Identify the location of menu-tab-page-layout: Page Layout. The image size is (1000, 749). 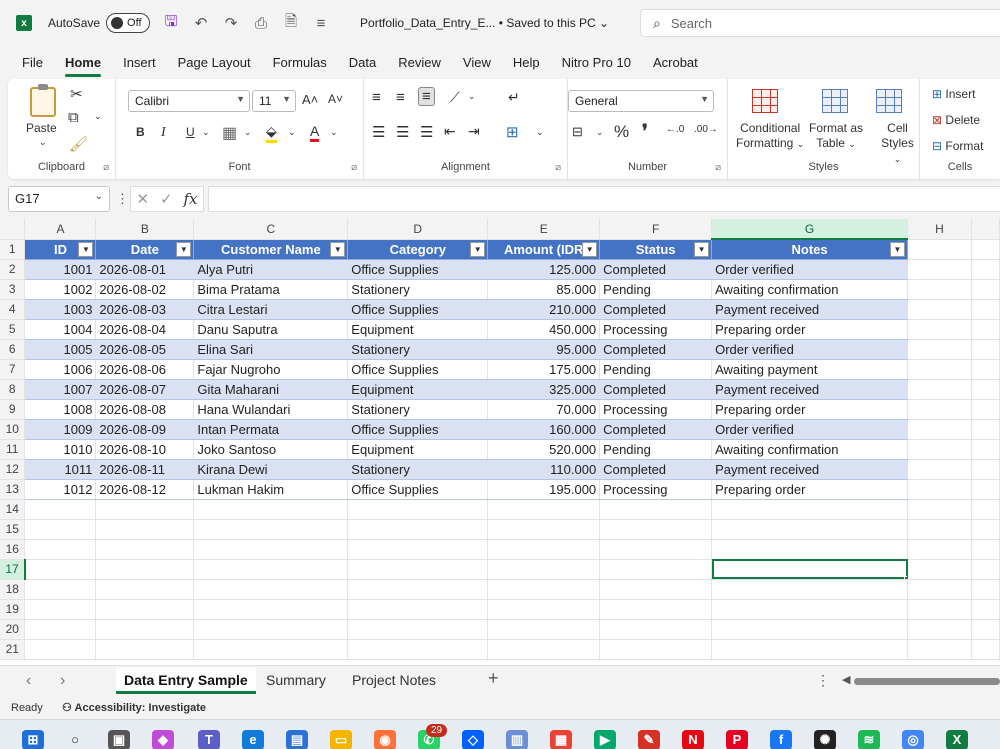
(214, 62).